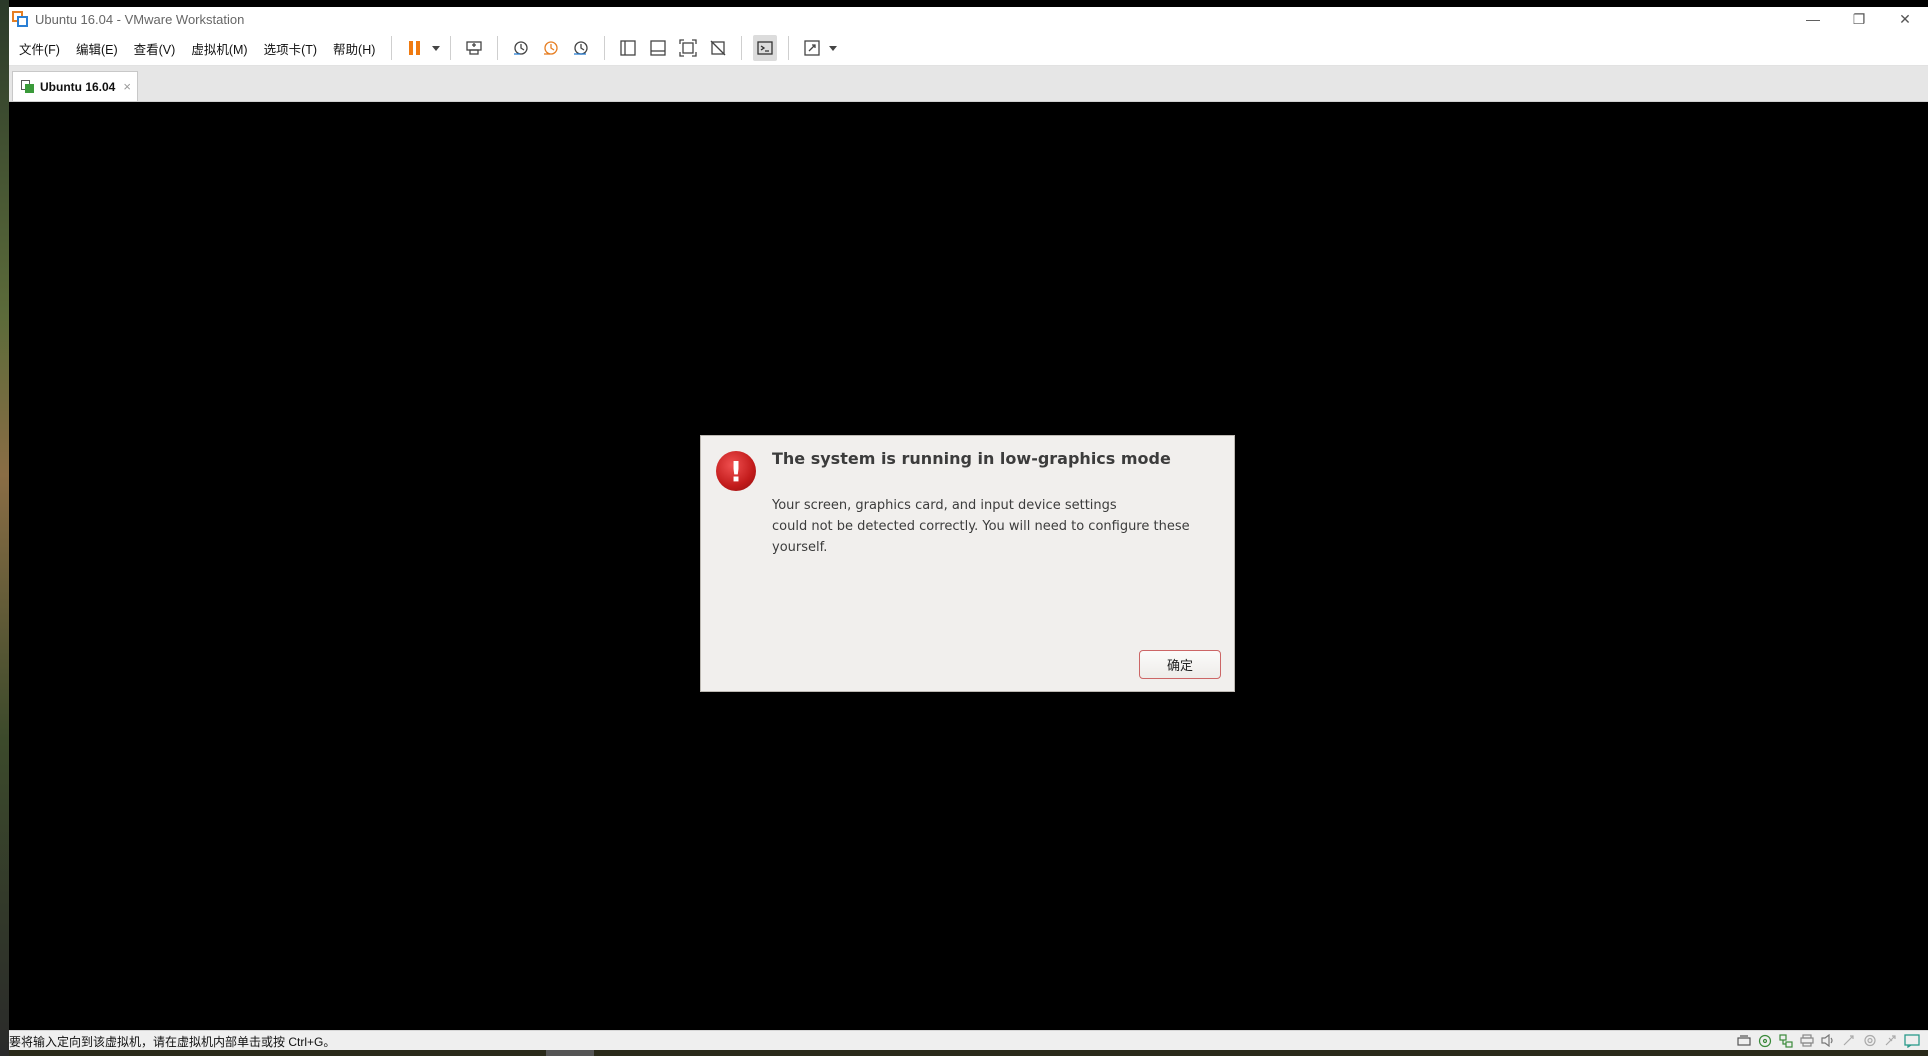 This screenshot has width=1928, height=1056. What do you see at coordinates (1765, 1040) in the screenshot?
I see `cd-dvd-icon` at bounding box center [1765, 1040].